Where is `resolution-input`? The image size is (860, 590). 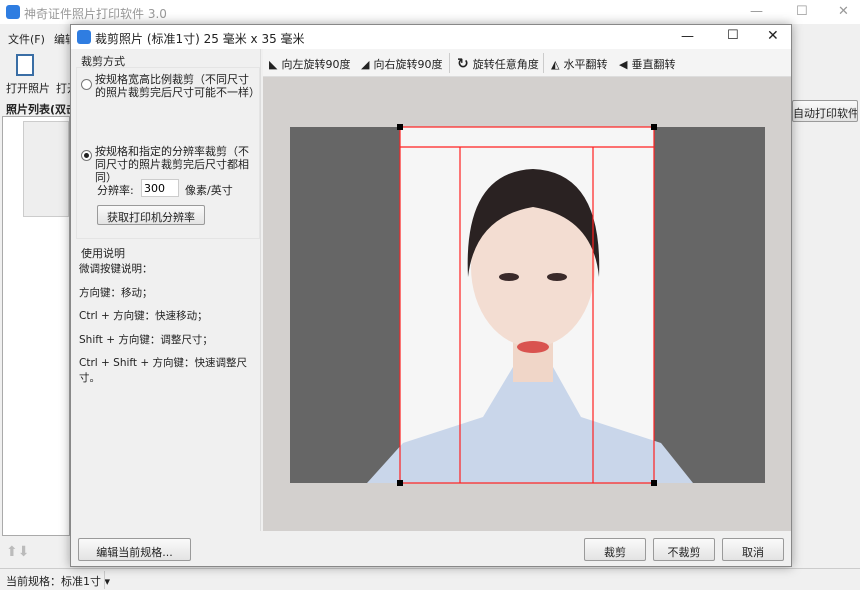
resolution-input is located at coordinates (160, 188).